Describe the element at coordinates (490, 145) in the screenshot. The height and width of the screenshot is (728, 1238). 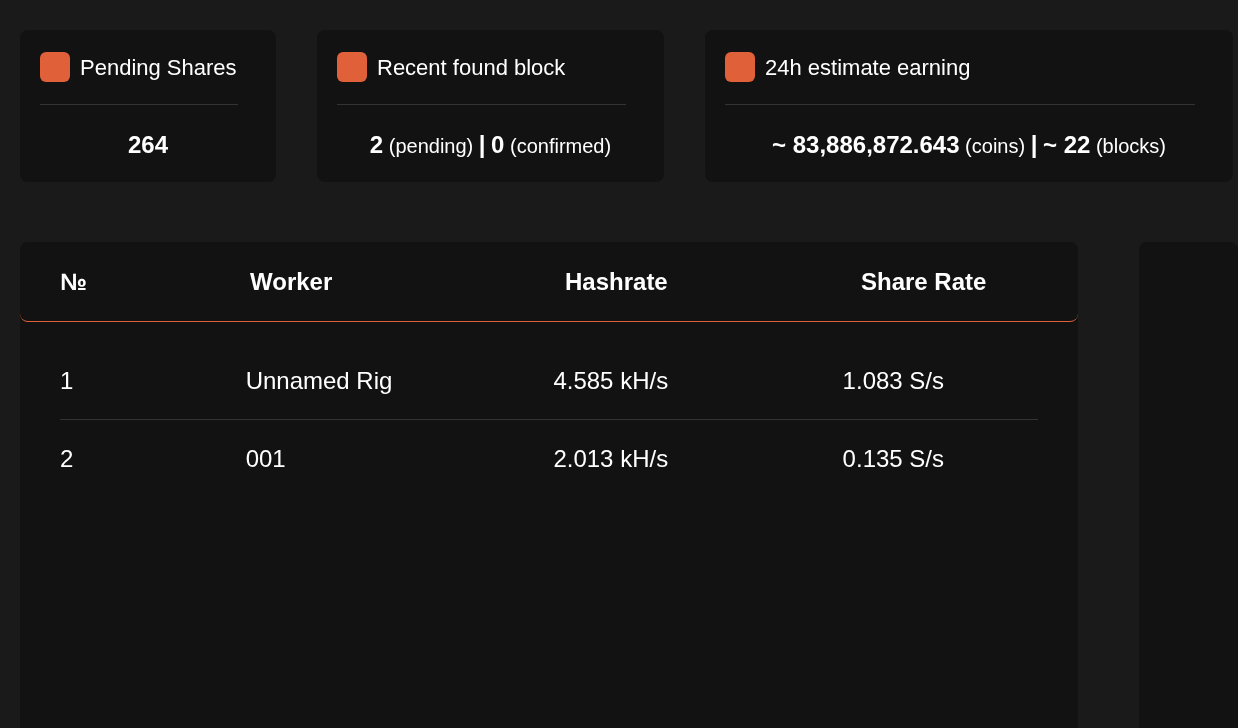
I see `stat-value: 2 (pending) | 0 (confirmed)` at that location.